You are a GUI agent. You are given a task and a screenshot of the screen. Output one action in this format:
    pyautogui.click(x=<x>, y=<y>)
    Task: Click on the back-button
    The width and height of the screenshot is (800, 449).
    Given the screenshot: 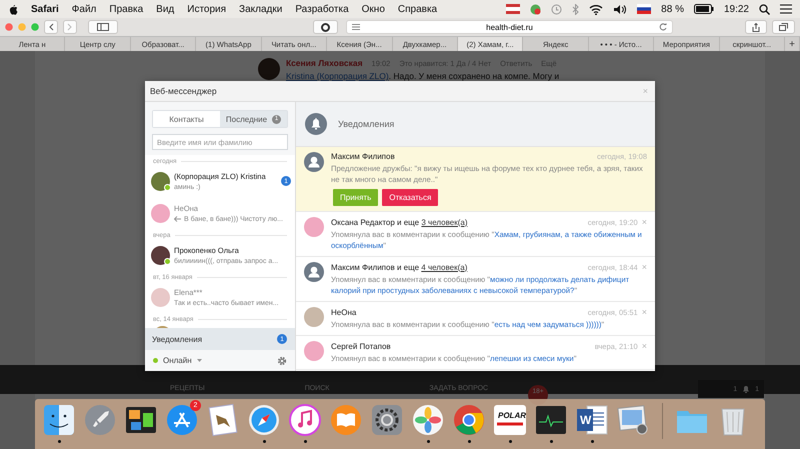 What is the action you would take?
    pyautogui.click(x=51, y=27)
    